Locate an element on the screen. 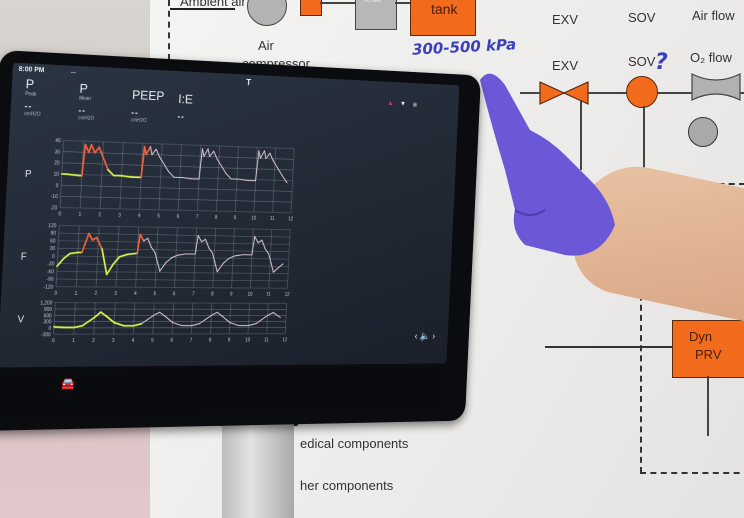  param-mean-pressure: P Mean -- cmH2O is located at coordinates (87, 101).